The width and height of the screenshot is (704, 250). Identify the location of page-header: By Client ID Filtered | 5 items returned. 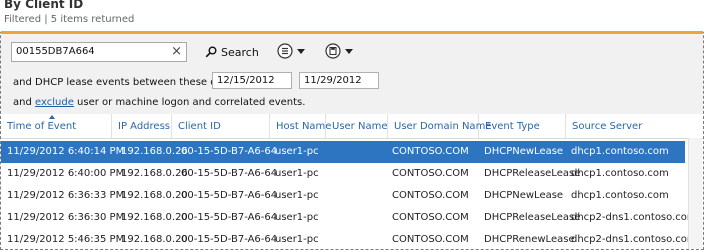
(352, 16).